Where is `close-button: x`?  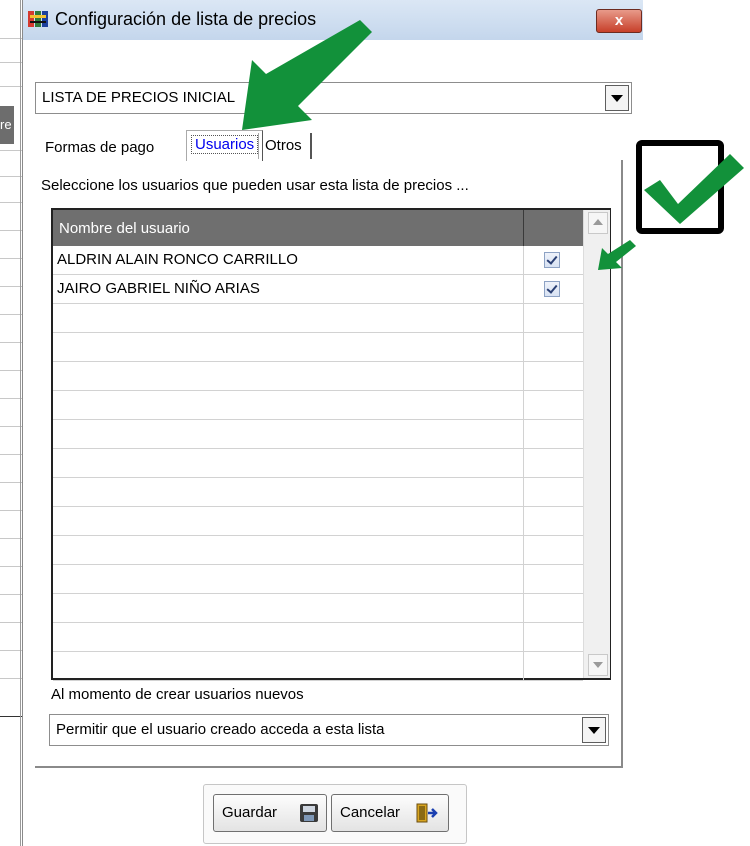 close-button: x is located at coordinates (619, 21).